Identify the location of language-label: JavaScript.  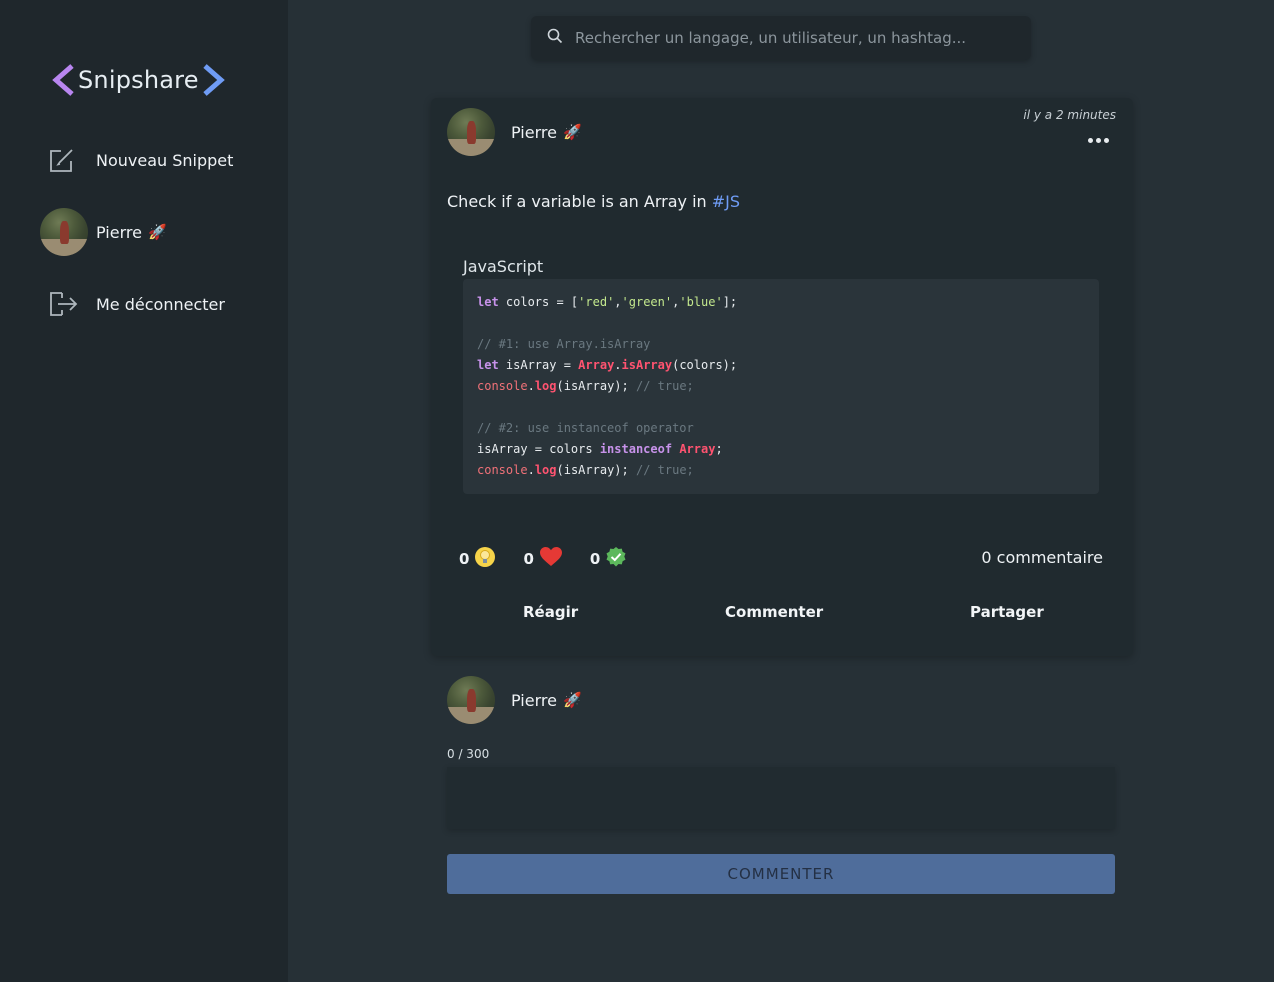
(503, 266).